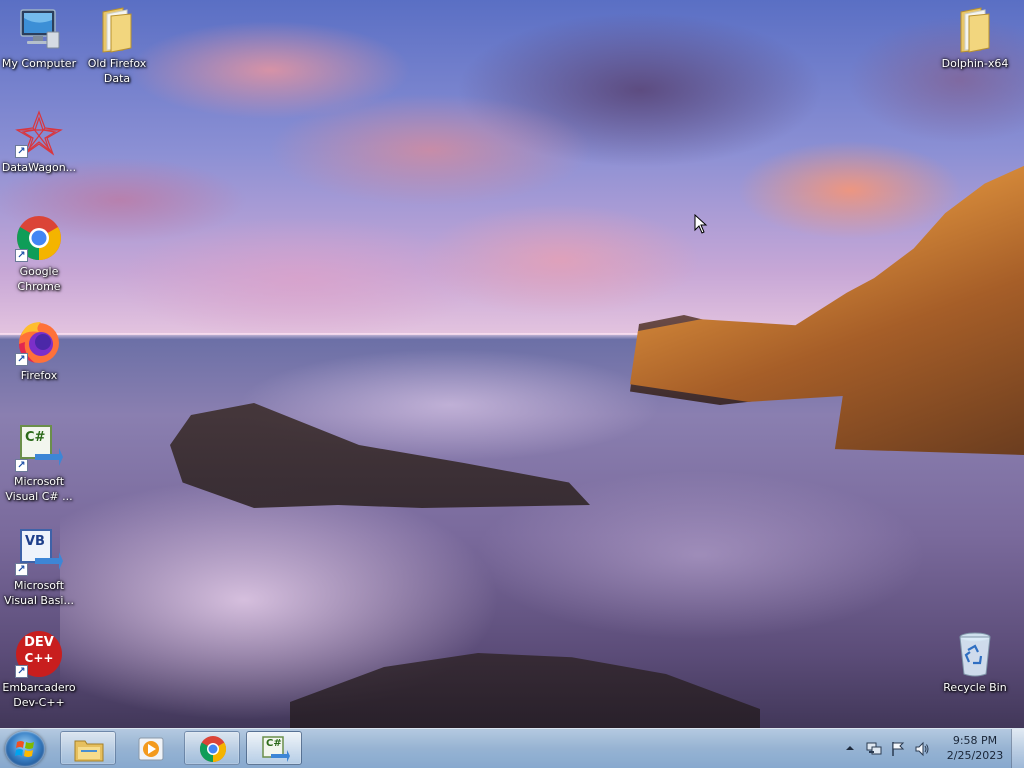 The image size is (1024, 768). What do you see at coordinates (117, 71) in the screenshot?
I see `desktop-icon-label: Old Firefox Data` at bounding box center [117, 71].